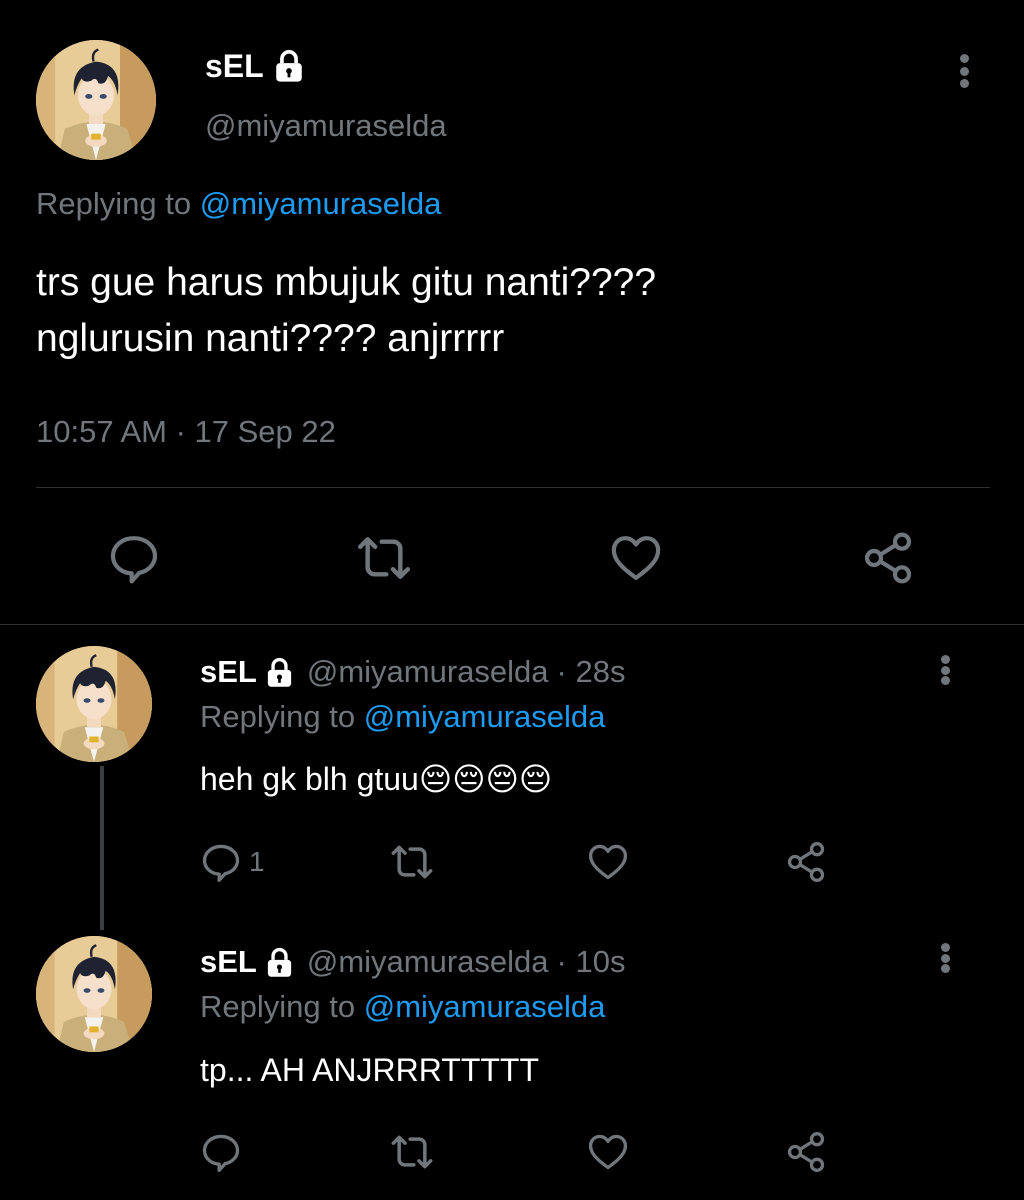  I want to click on reply-button: 1, so click(232, 862).